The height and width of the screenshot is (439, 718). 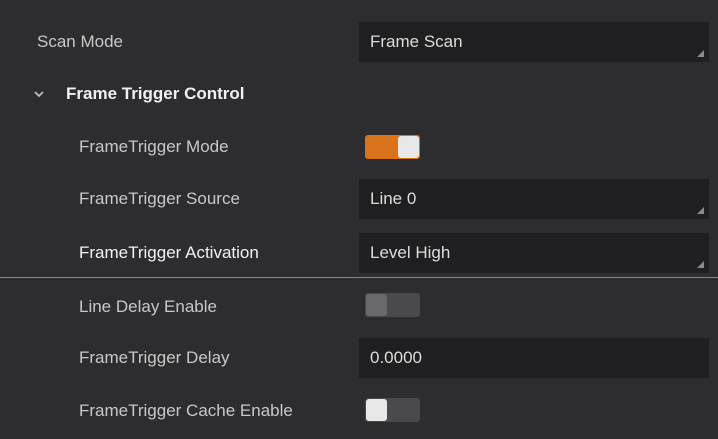 I want to click on line-delay-enable-label: Line Delay Enable, so click(x=148, y=306).